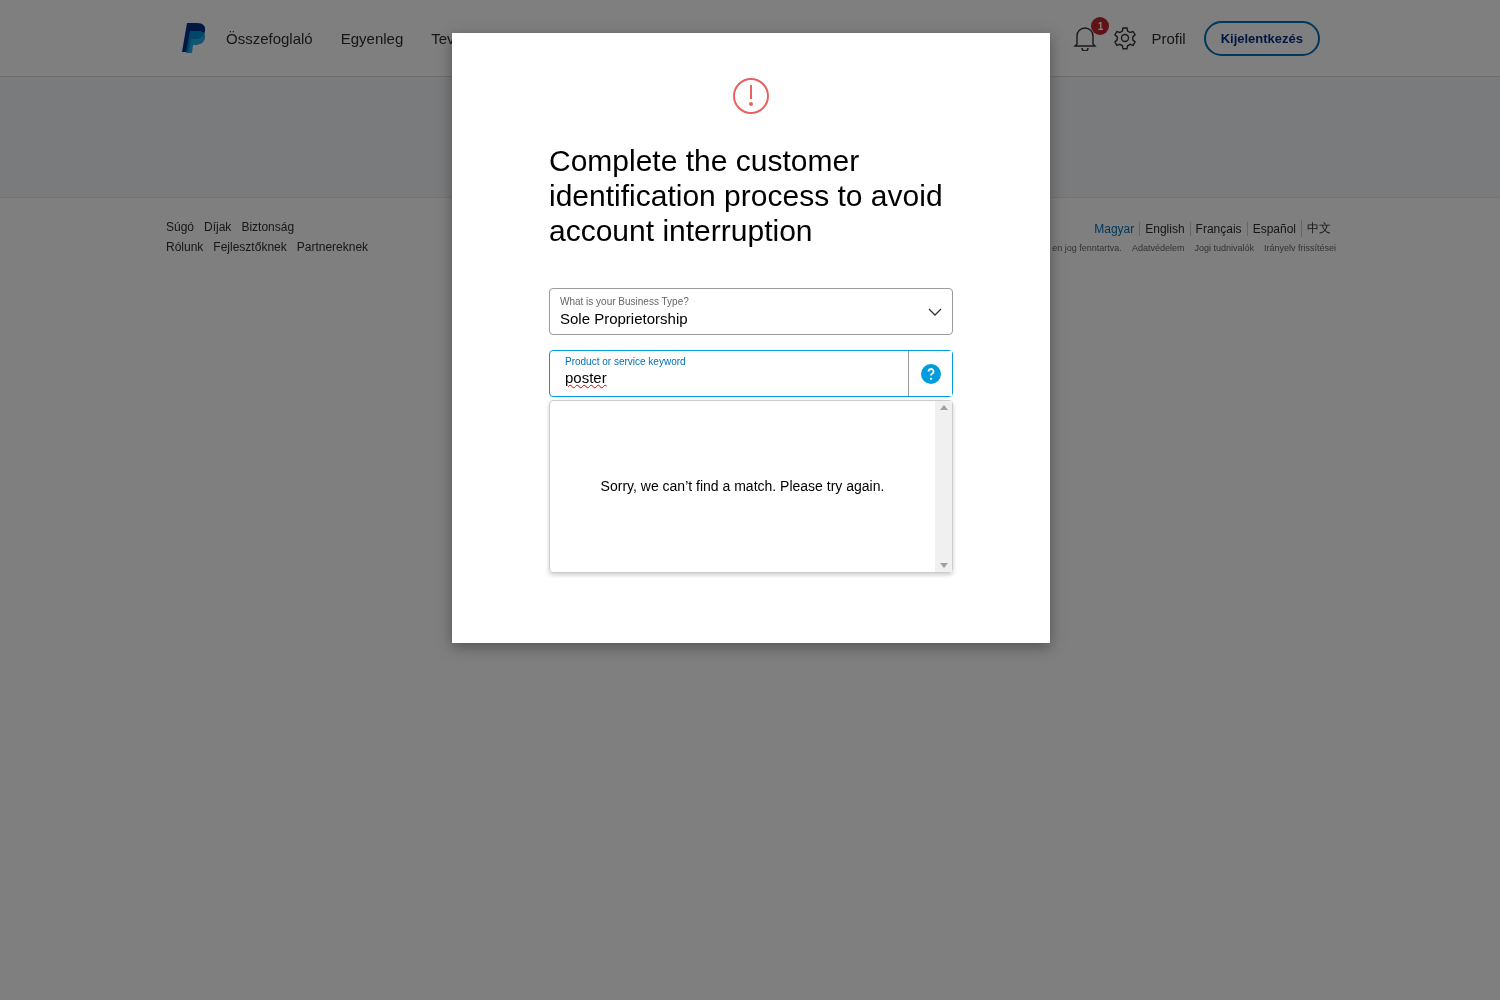 The height and width of the screenshot is (1000, 1500). Describe the element at coordinates (943, 565) in the screenshot. I see `scroll-down-icon` at that location.